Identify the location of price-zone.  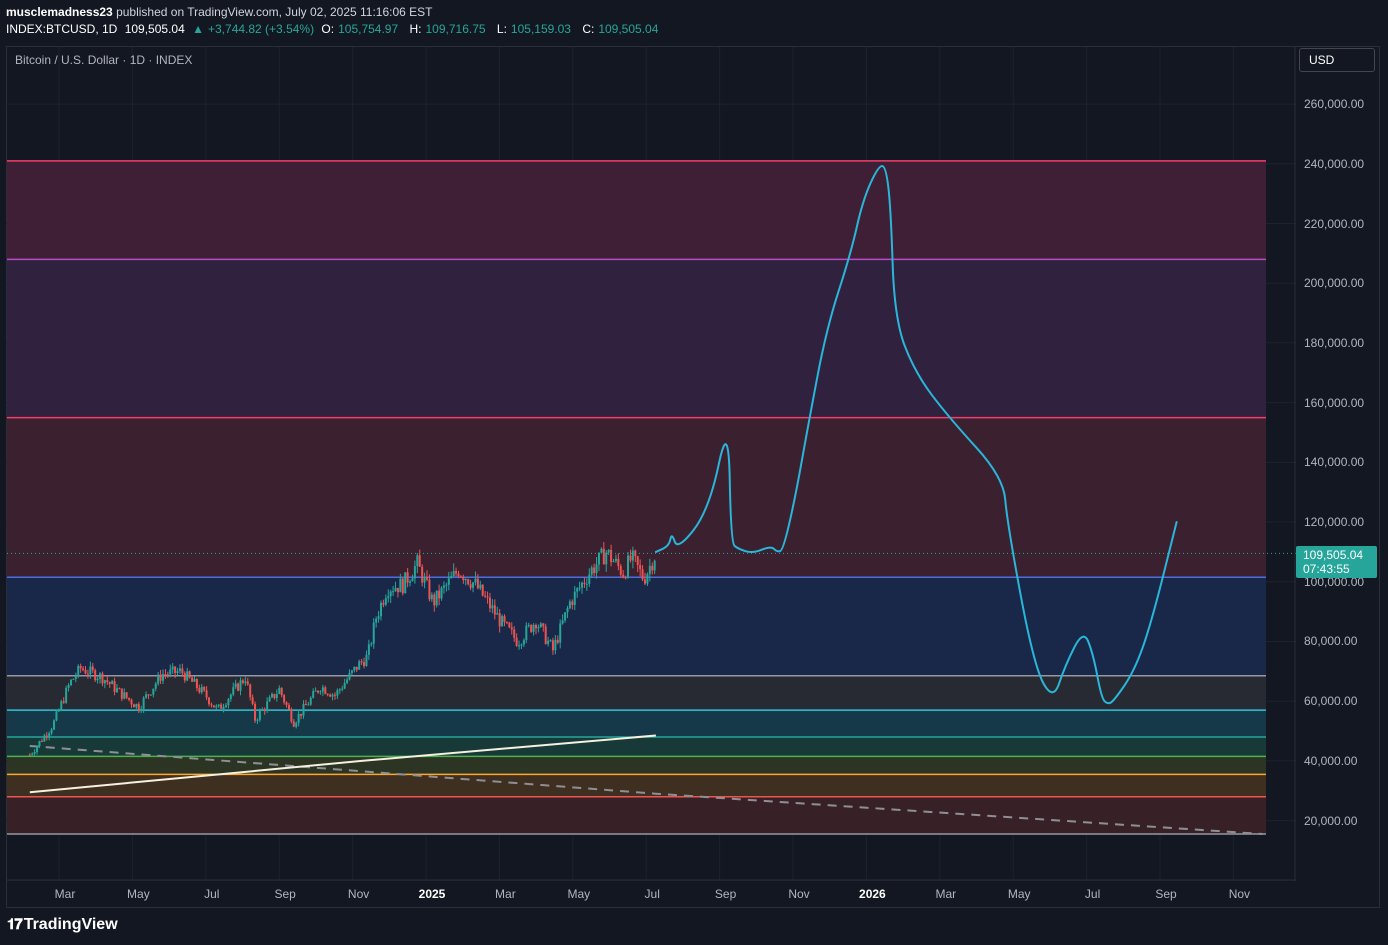
(636, 693).